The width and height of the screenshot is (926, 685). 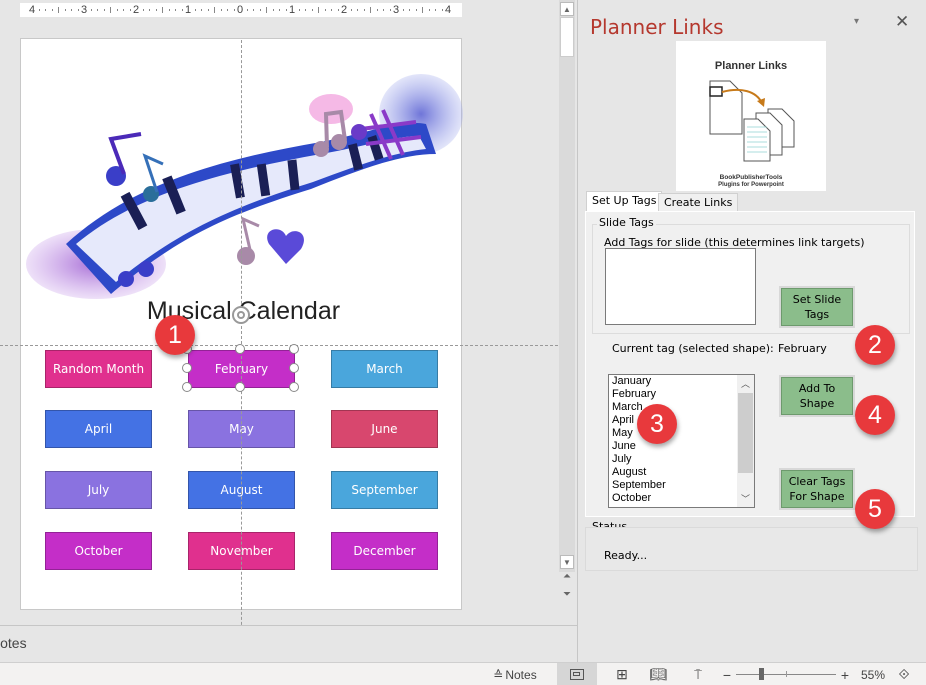 What do you see at coordinates (817, 489) in the screenshot?
I see `clear-tags-for-shape-button: Clear Tags For Shape` at bounding box center [817, 489].